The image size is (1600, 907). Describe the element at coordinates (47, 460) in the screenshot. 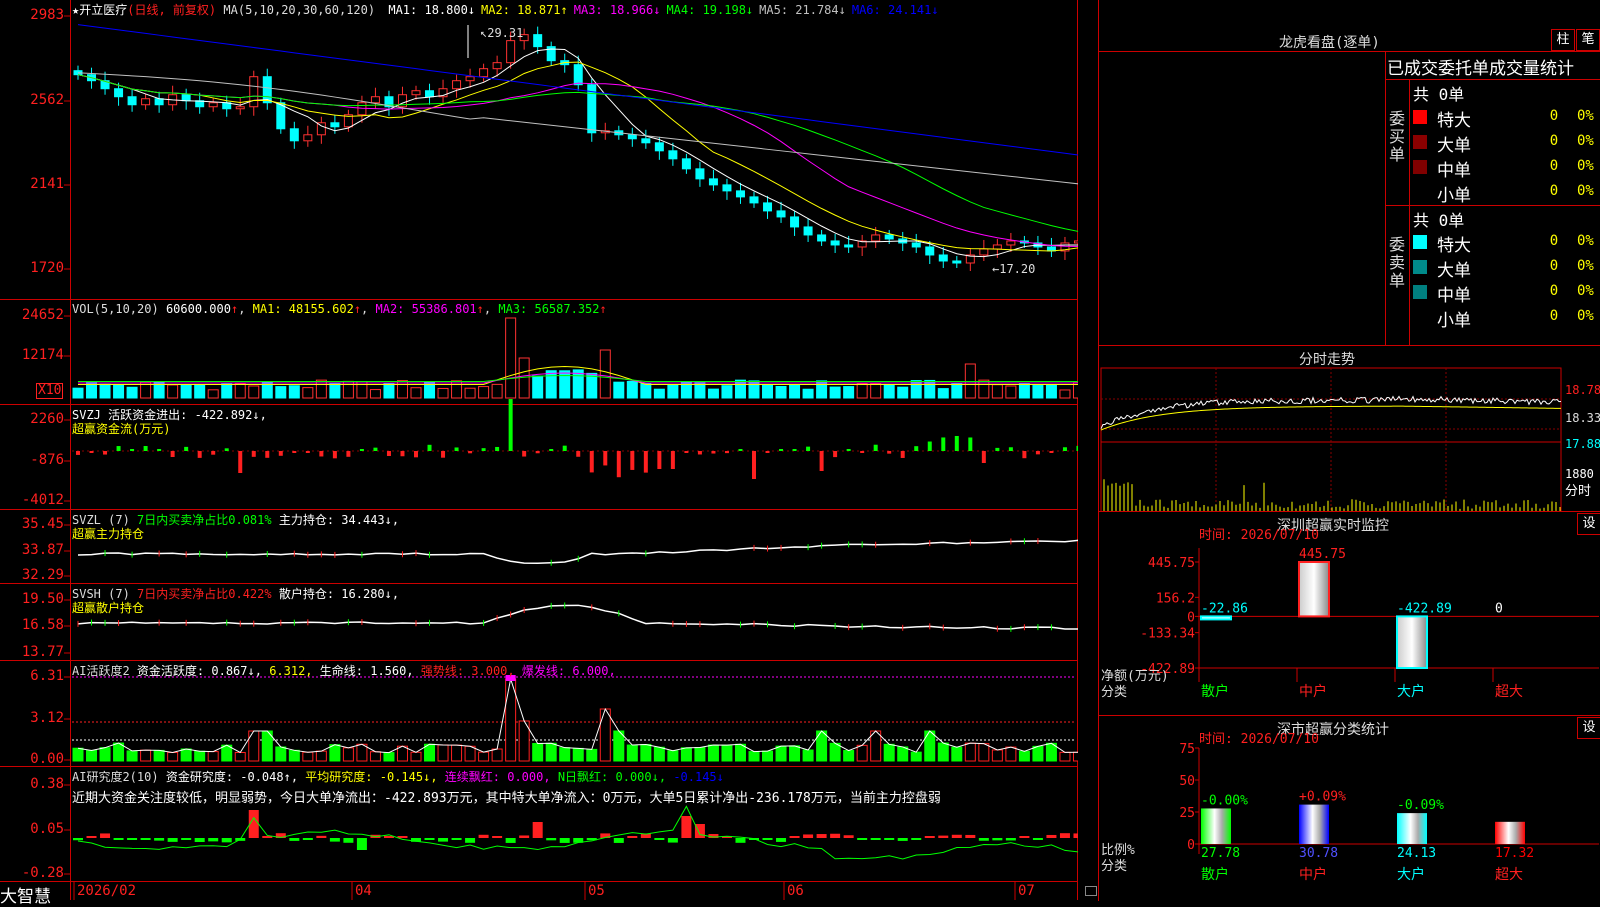

I see `y-tick-label: -876` at that location.